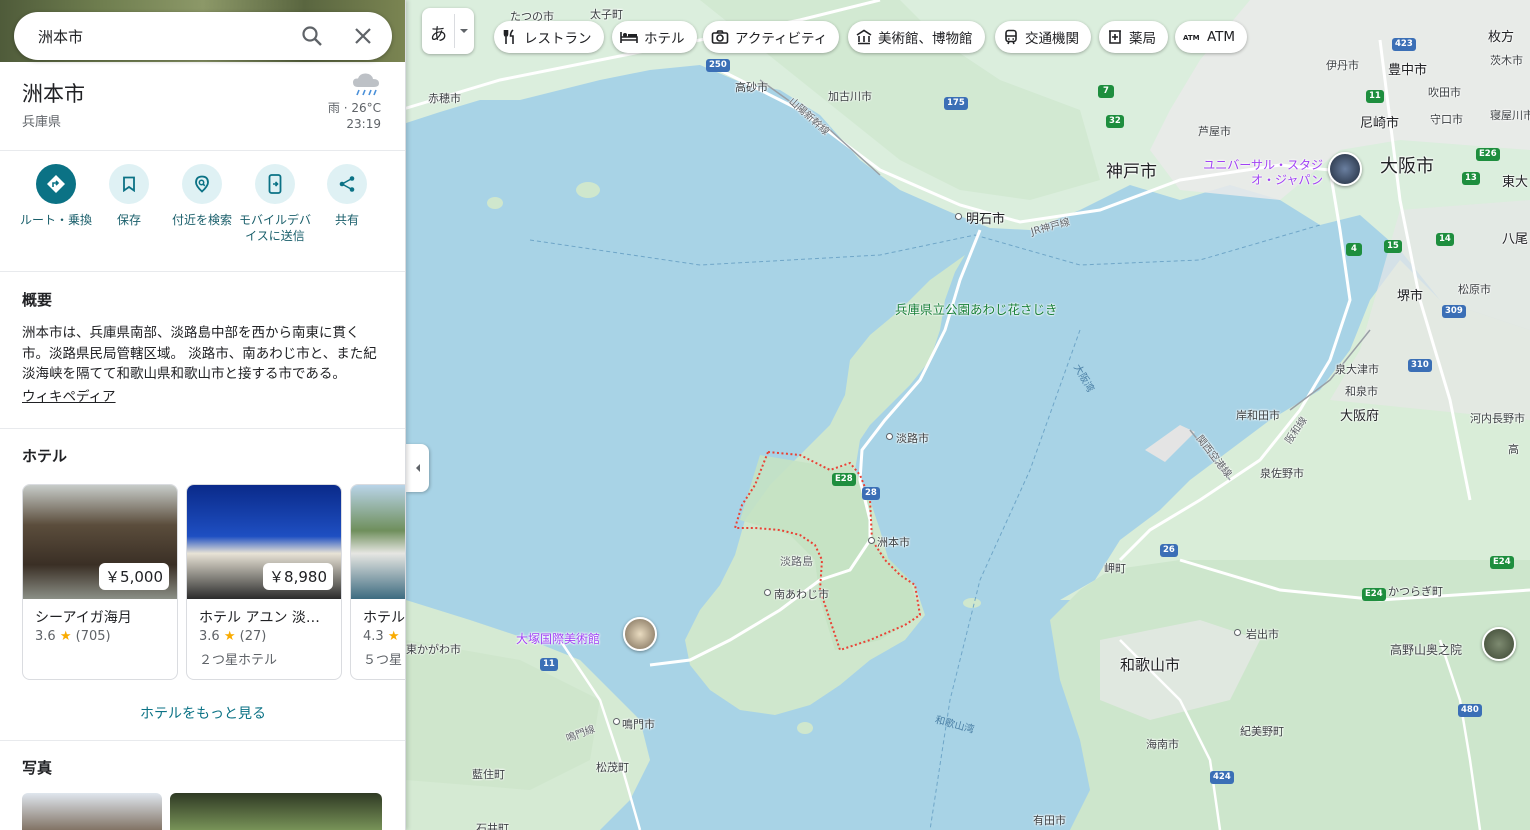 This screenshot has height=830, width=1530. What do you see at coordinates (640, 634) in the screenshot?
I see `otsuka-museum-photo-marker` at bounding box center [640, 634].